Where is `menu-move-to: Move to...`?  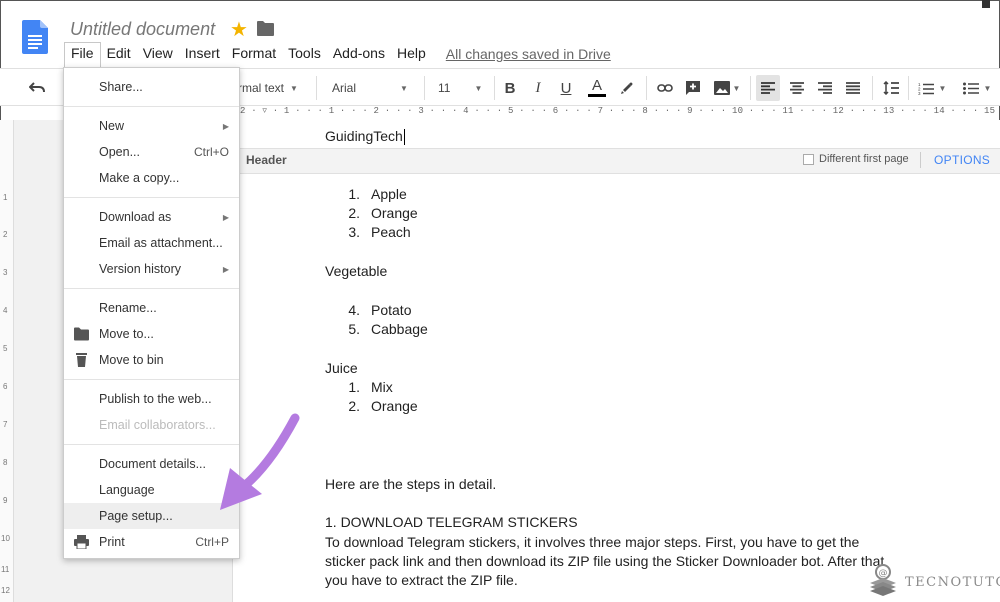
menu-move-to: Move to... is located at coordinates (151, 334).